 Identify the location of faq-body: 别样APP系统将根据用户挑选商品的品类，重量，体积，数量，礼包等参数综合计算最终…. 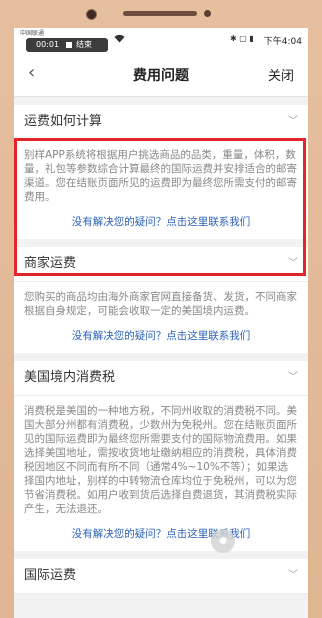
(161, 189).